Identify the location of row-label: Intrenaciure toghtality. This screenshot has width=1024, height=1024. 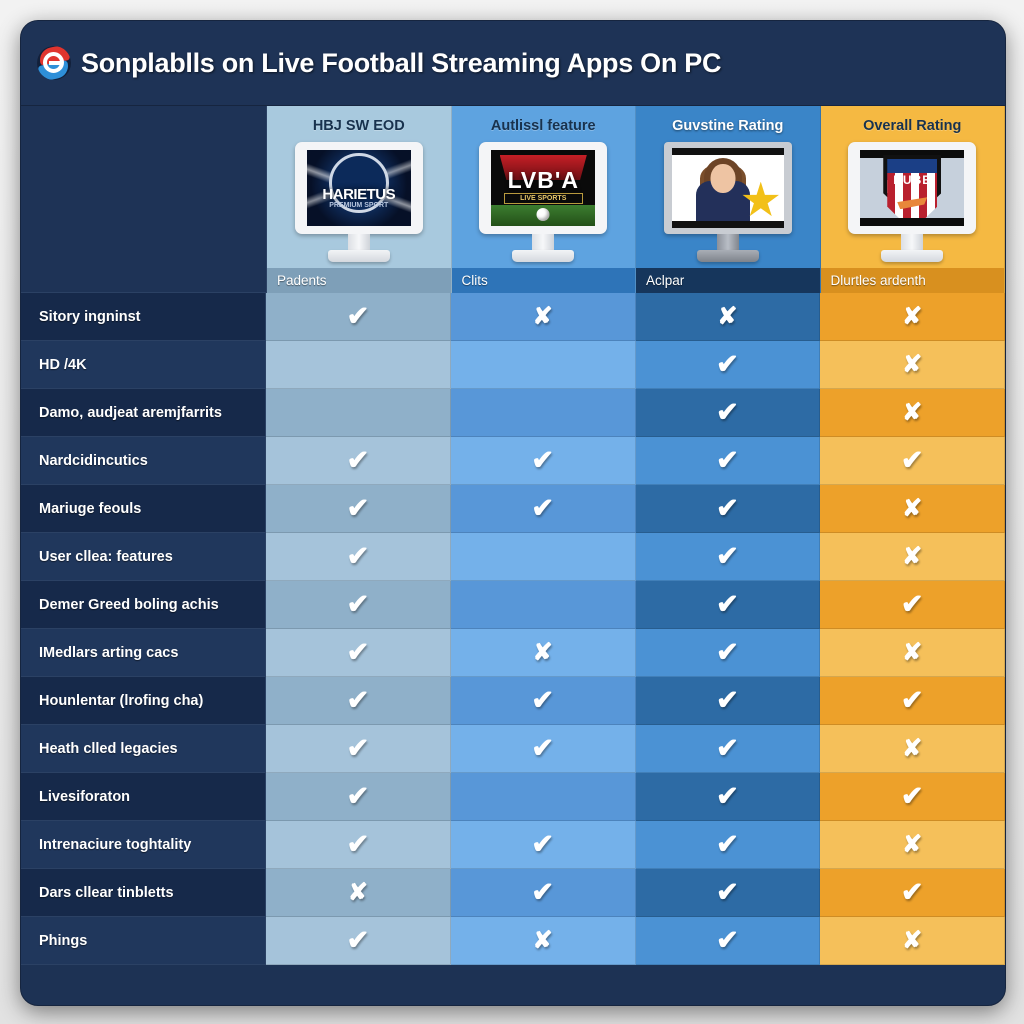
(143, 845).